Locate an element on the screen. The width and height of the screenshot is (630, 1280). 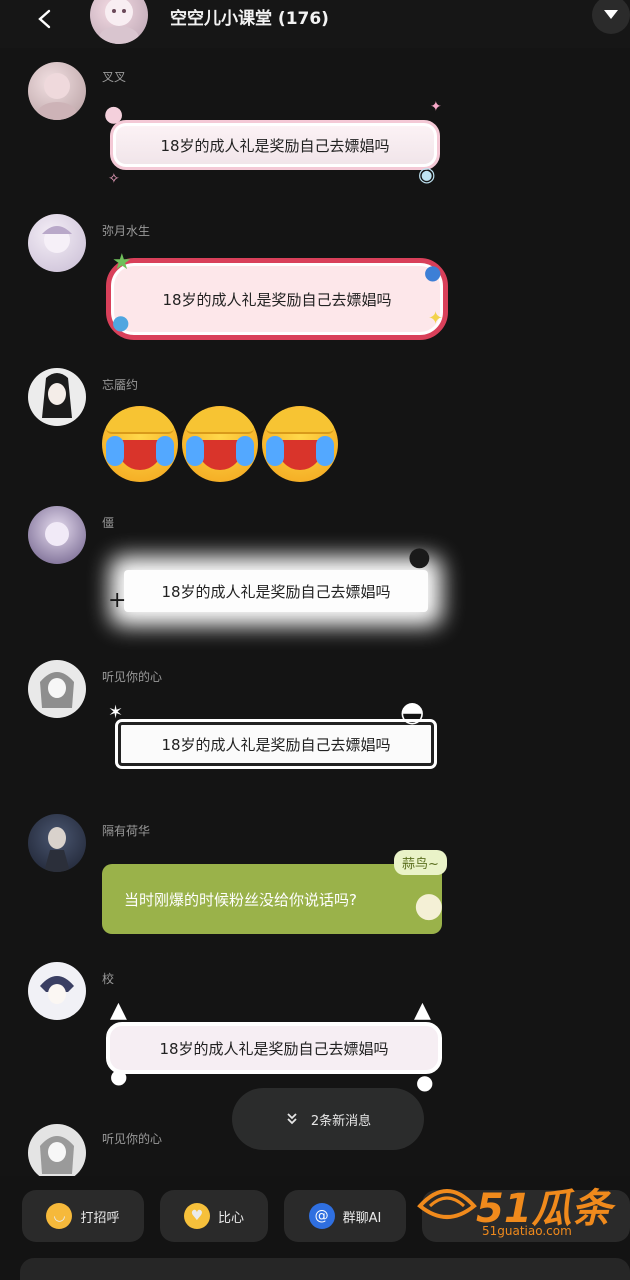
sender-name: 校 is located at coordinates (108, 979).